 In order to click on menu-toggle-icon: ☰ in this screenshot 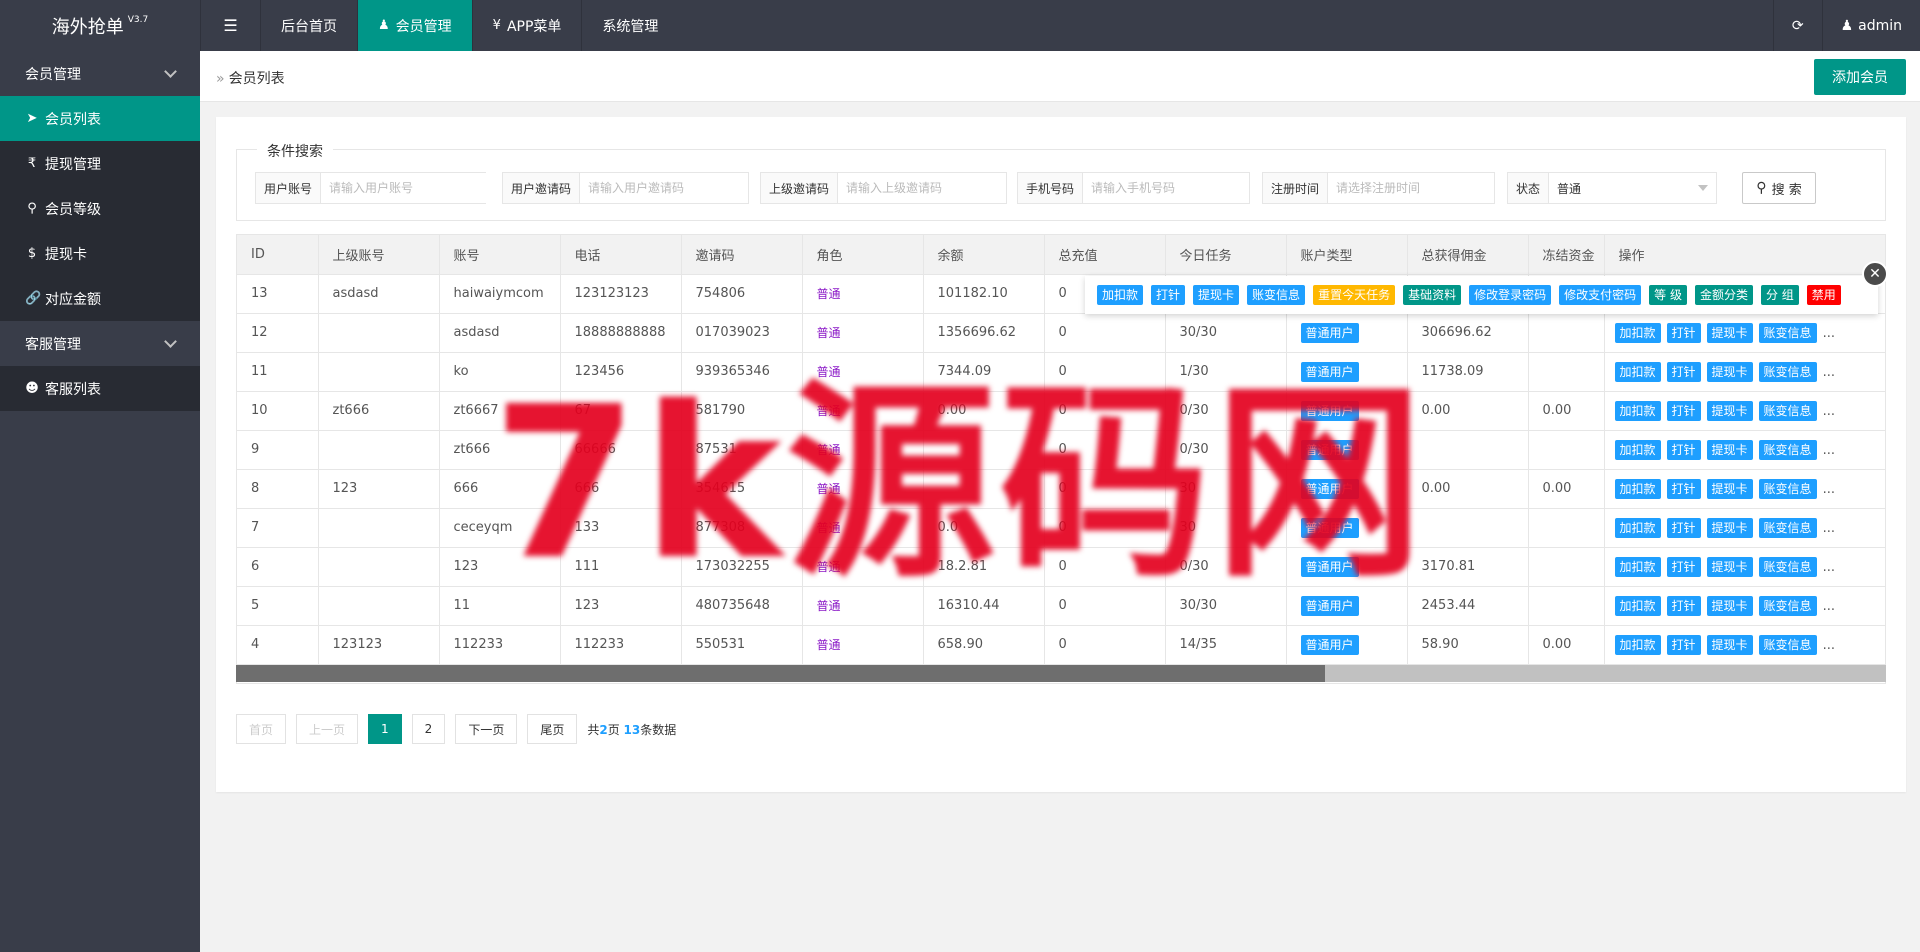, I will do `click(230, 25)`.